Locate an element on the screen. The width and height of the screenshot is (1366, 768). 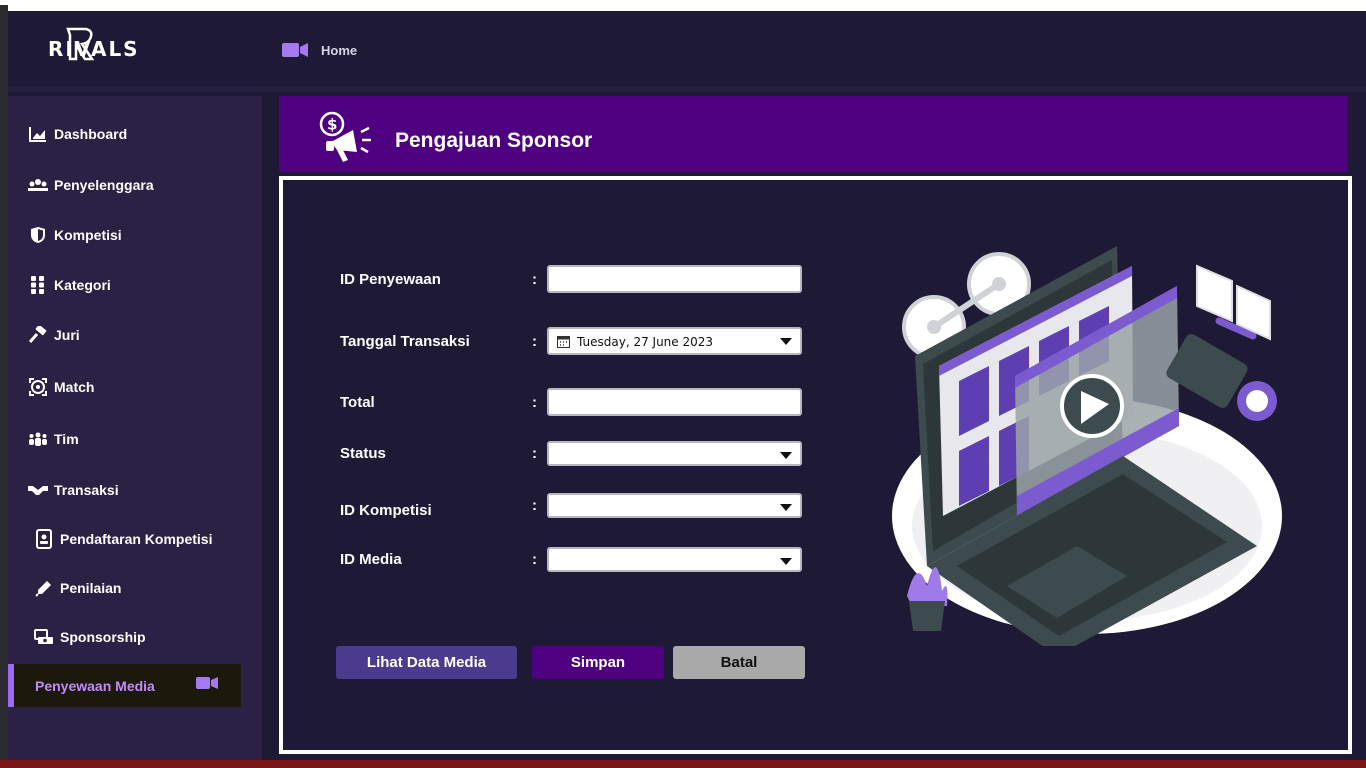
sidebar-item-tim: Tim is located at coordinates (53, 439).